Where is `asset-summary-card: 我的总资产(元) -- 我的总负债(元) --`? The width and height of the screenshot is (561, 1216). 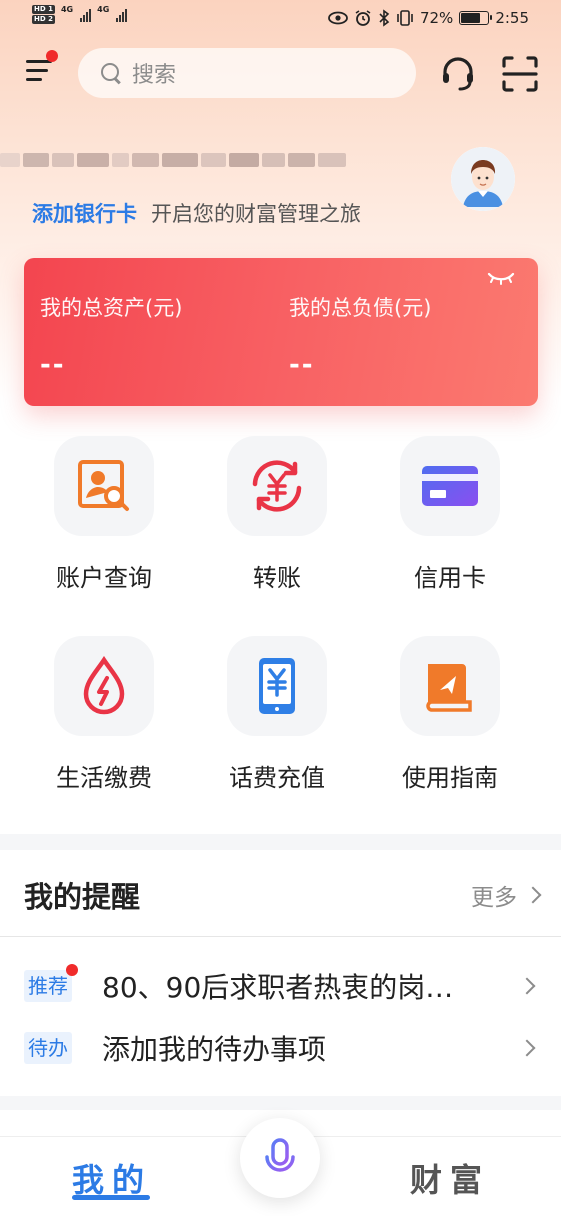
asset-summary-card: 我的总资产(元) -- 我的总负债(元) -- is located at coordinates (281, 332).